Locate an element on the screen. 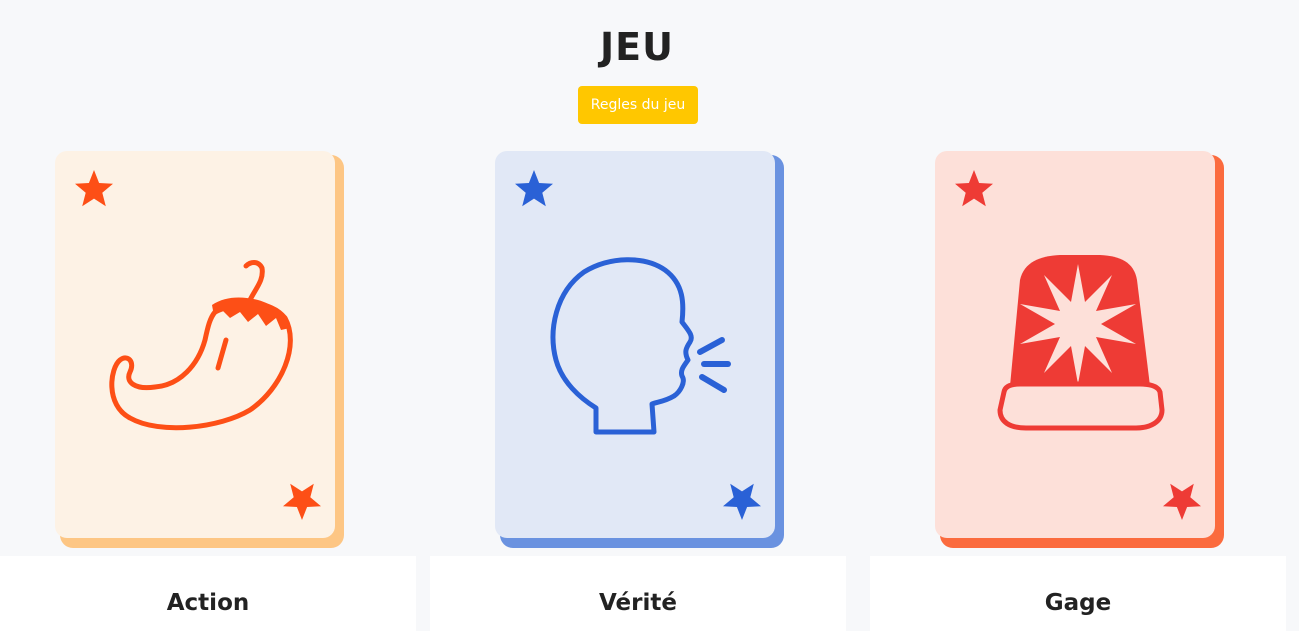 The image size is (1299, 631). card-label: Action is located at coordinates (208, 603).